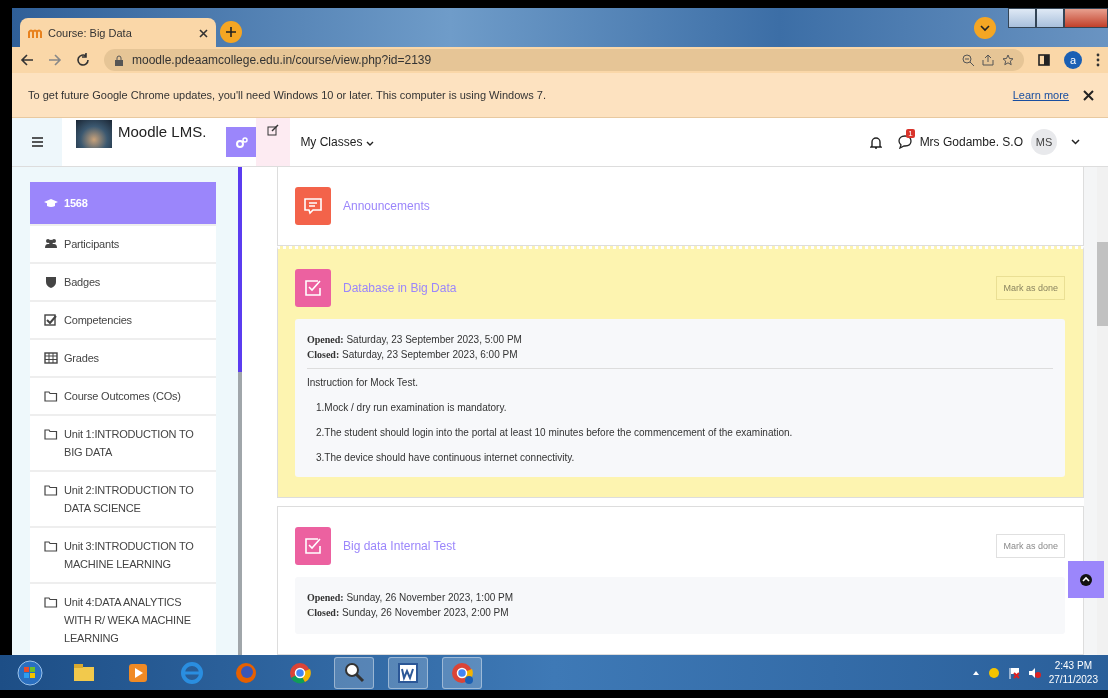  I want to click on back-to-top-button, so click(1086, 579).